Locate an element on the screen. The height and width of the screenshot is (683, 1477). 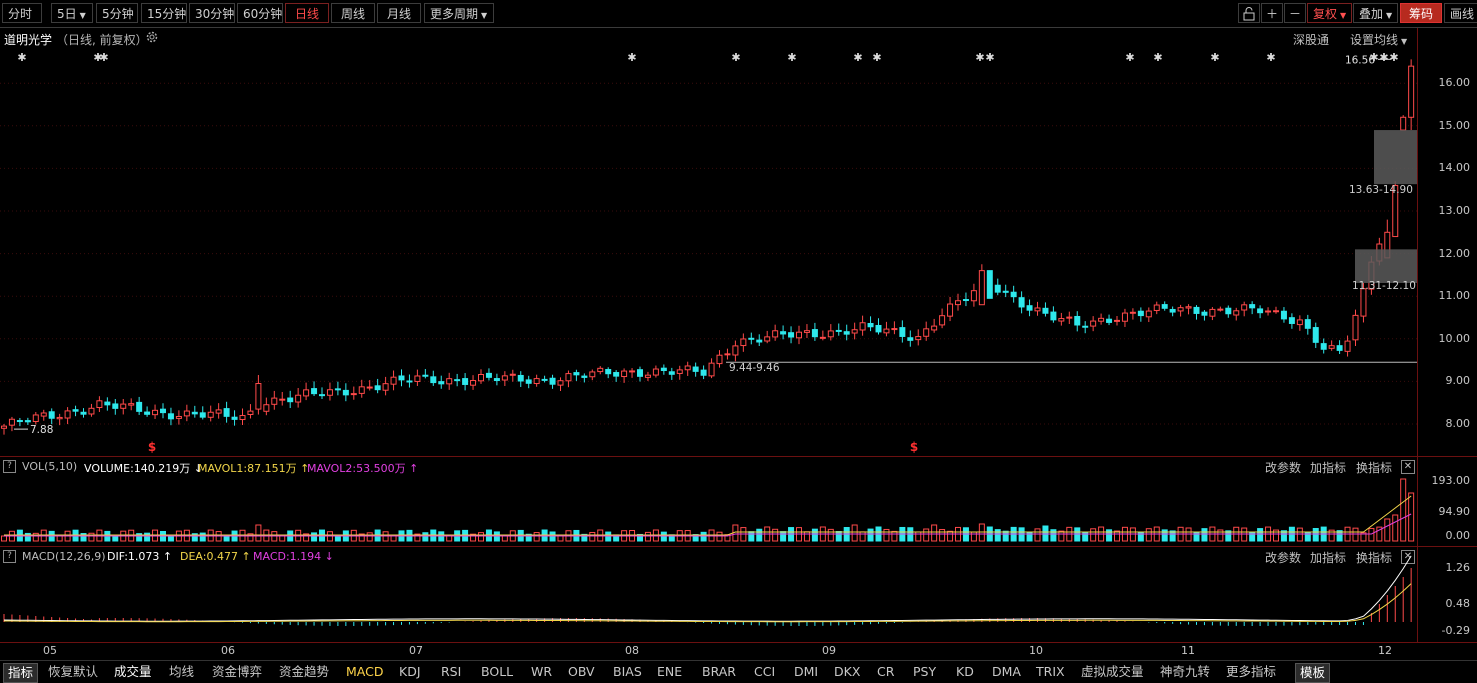
indicator-wr: WR is located at coordinates (541, 672).